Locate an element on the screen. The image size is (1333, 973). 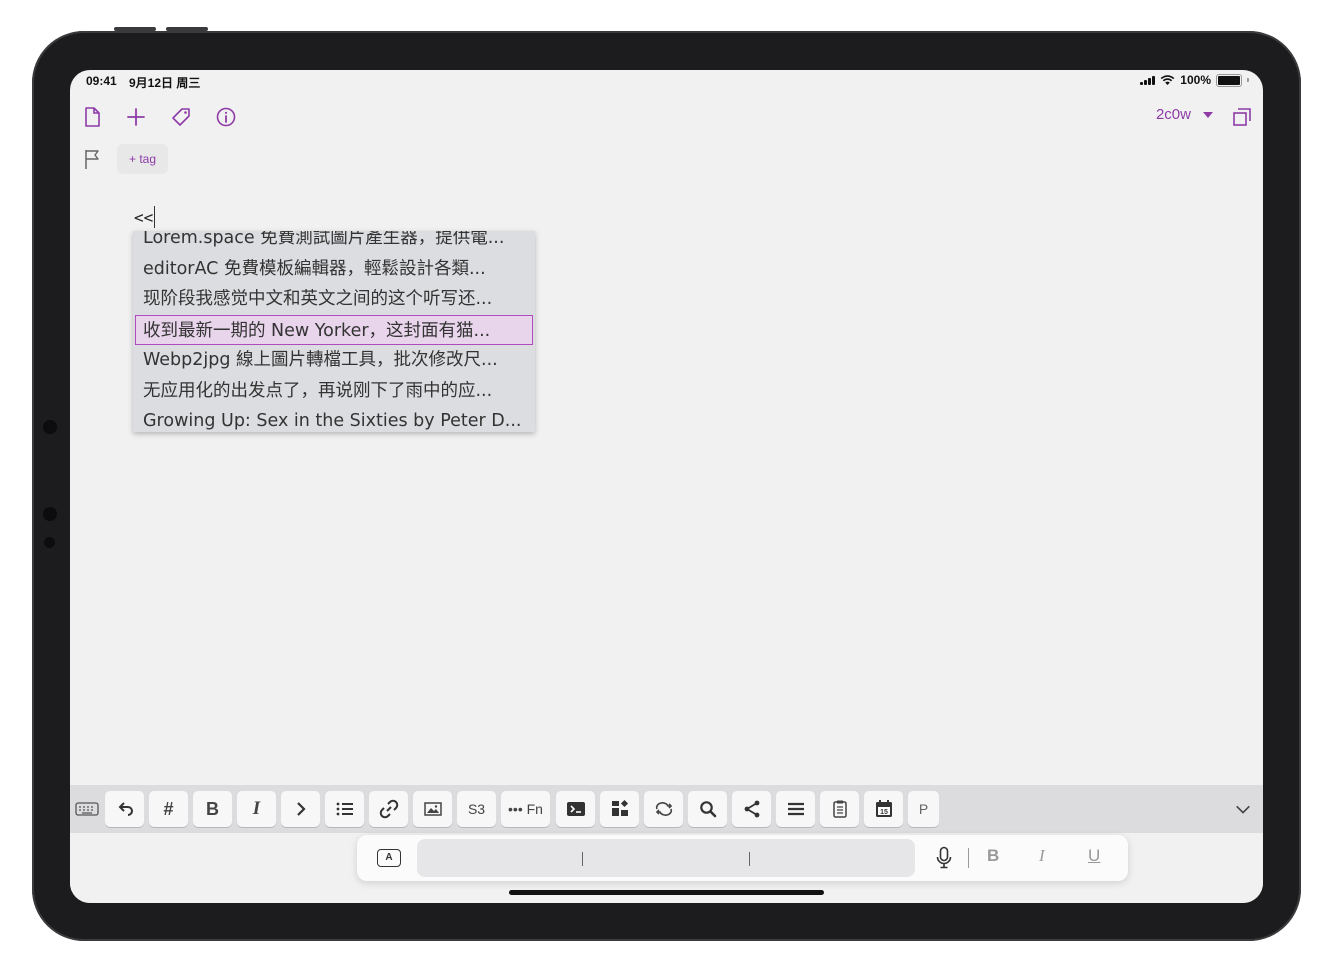
editor-text: << is located at coordinates (144, 217).